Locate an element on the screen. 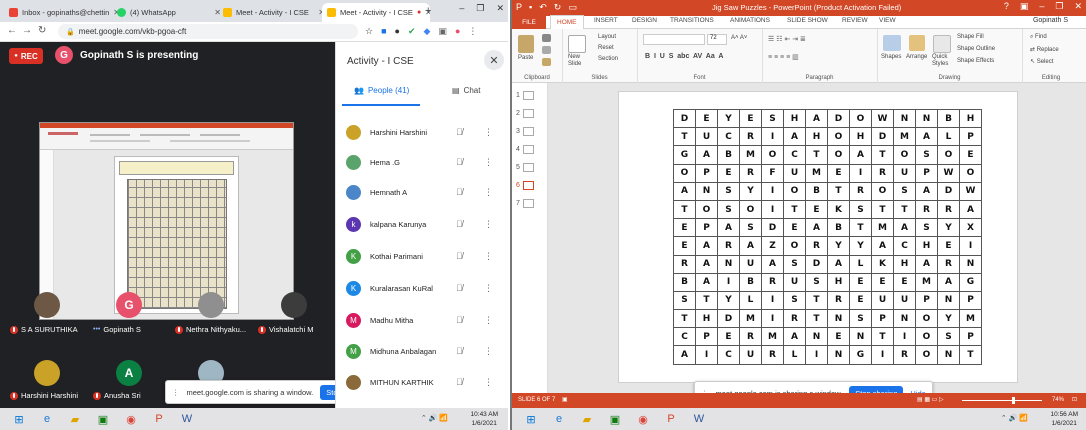 This screenshot has width=1086, height=430. fit-slide-icon: ⊡ is located at coordinates (1074, 399).